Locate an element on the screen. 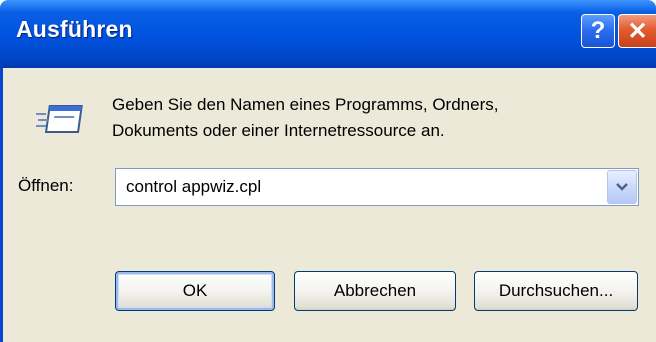 The width and height of the screenshot is (656, 342). cancel-button: Abbrechen is located at coordinates (375, 291).